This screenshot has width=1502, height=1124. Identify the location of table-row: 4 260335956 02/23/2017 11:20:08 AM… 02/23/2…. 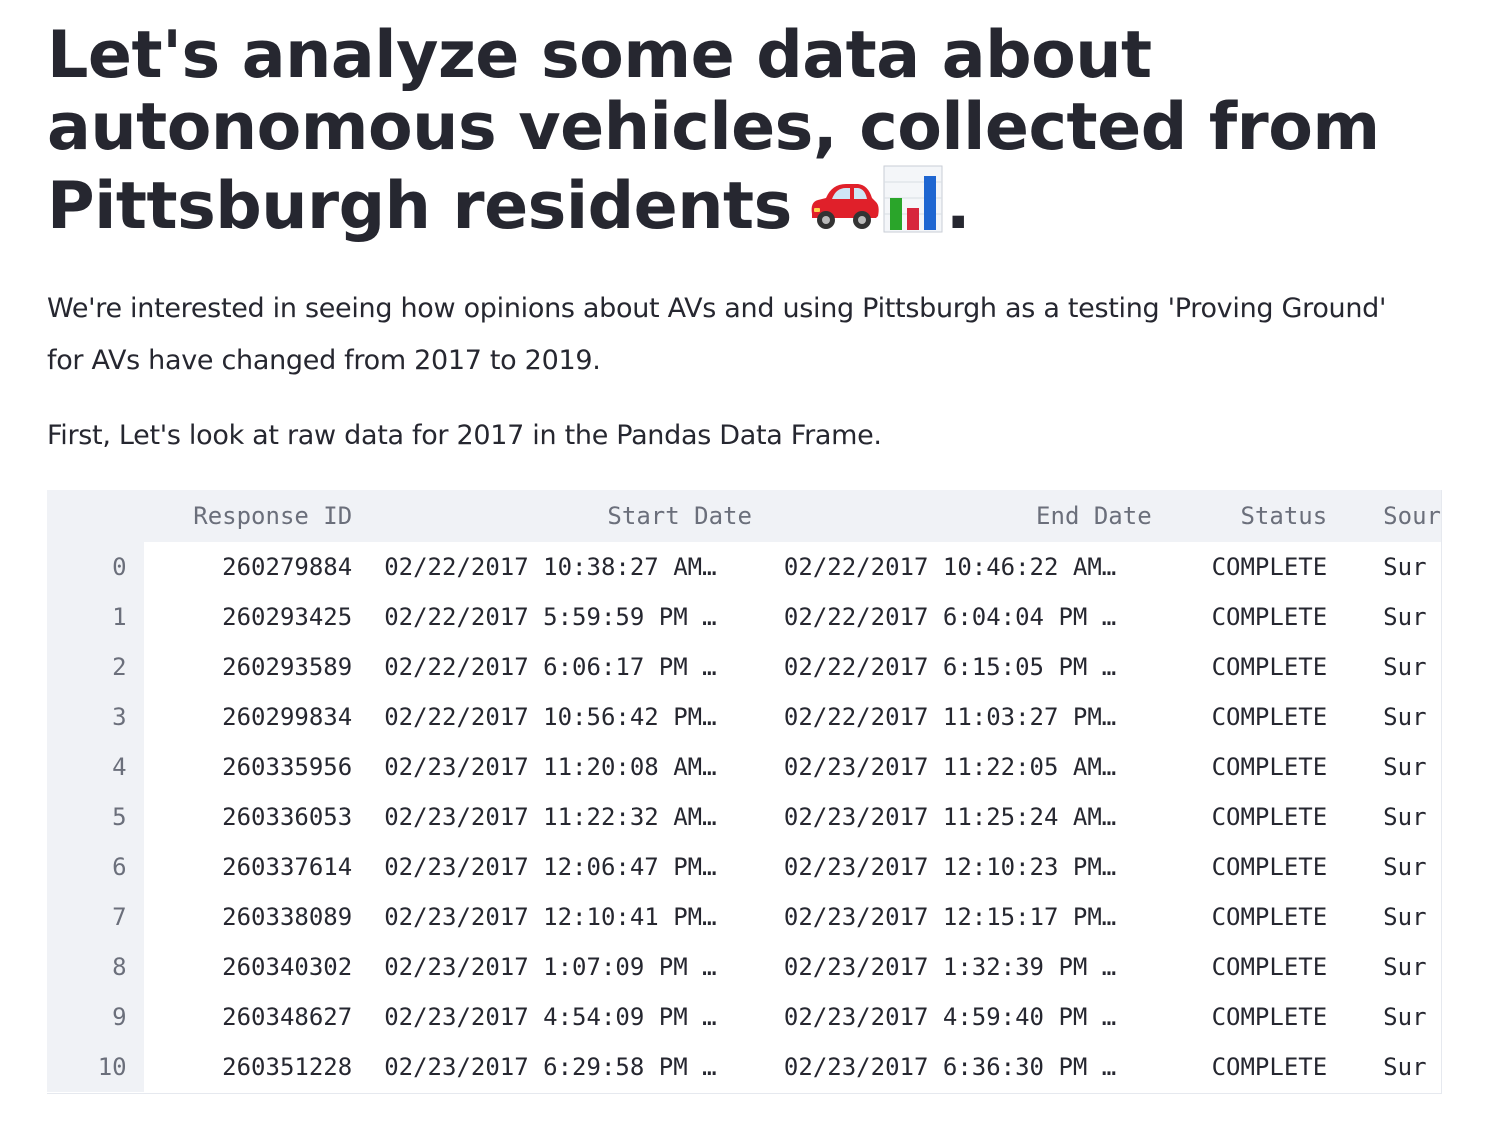
(744, 767).